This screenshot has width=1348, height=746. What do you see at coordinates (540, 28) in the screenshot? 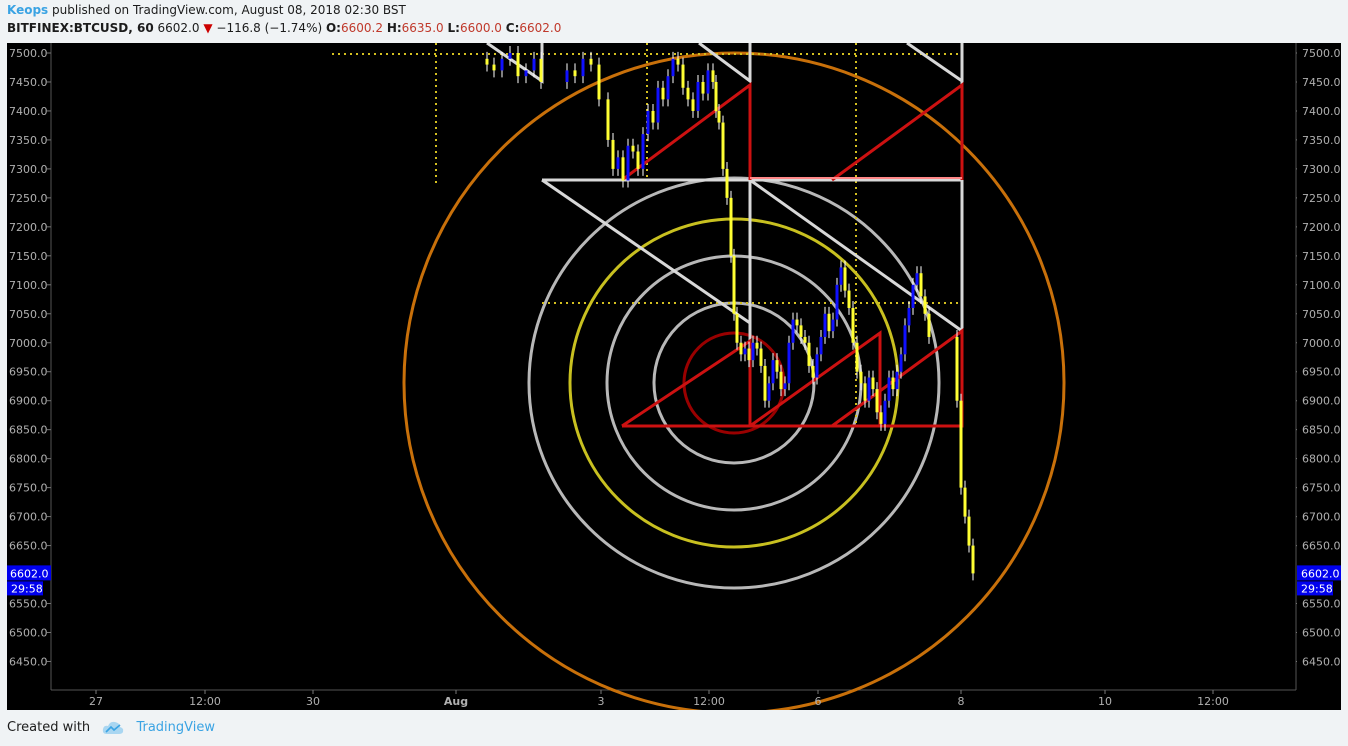
I see `close-value: 6602.0` at bounding box center [540, 28].